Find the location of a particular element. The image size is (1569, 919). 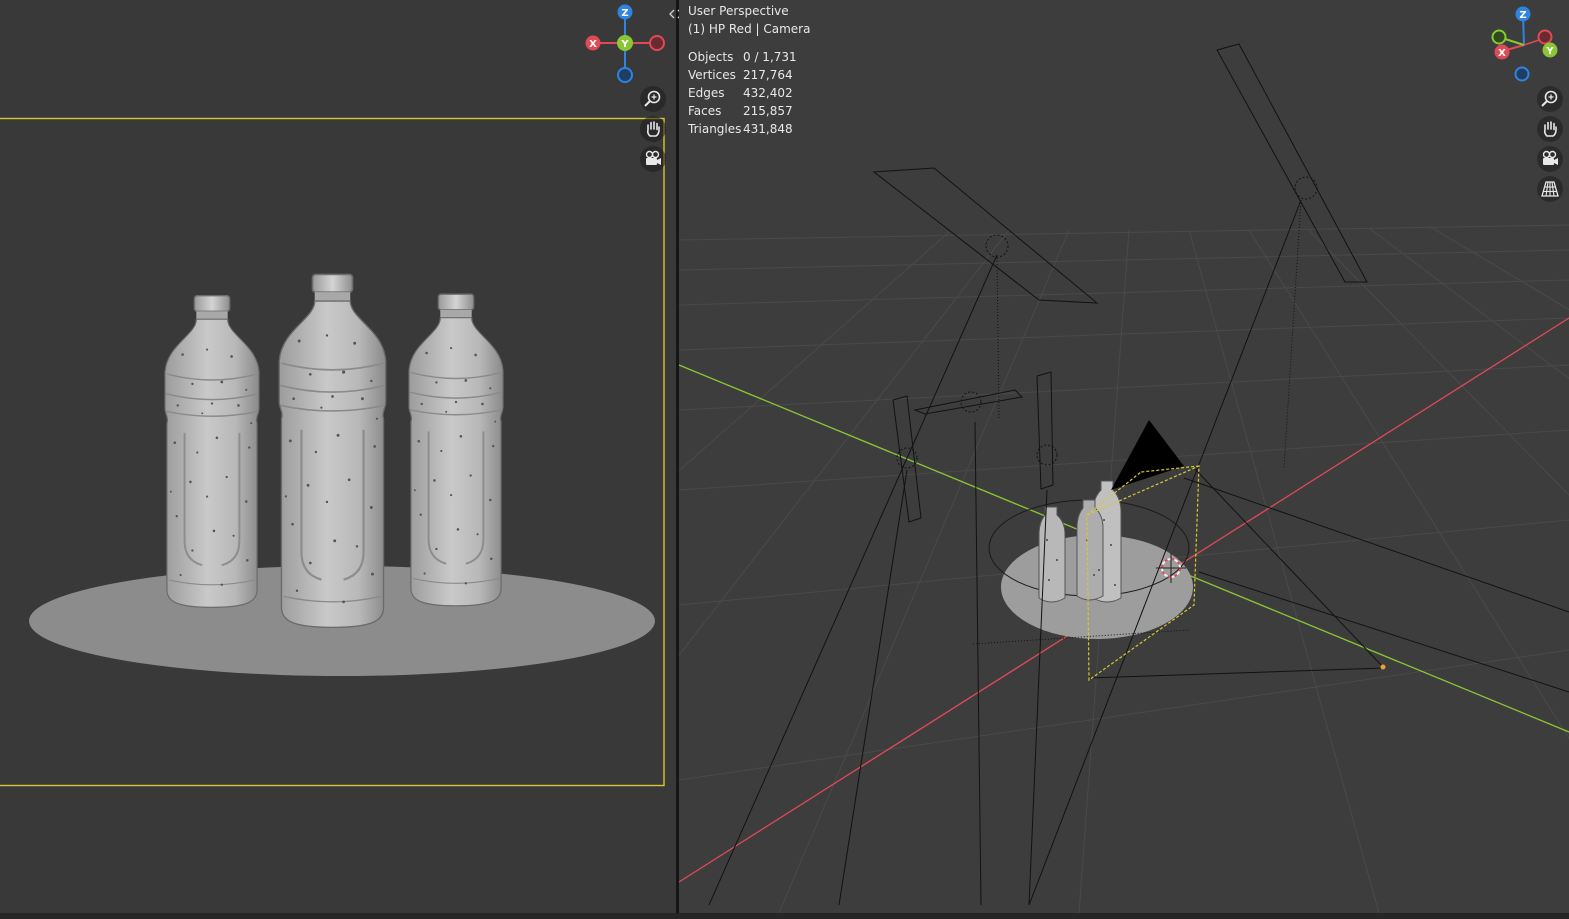

gizmo-neg-y-axis is located at coordinates (1499, 37).